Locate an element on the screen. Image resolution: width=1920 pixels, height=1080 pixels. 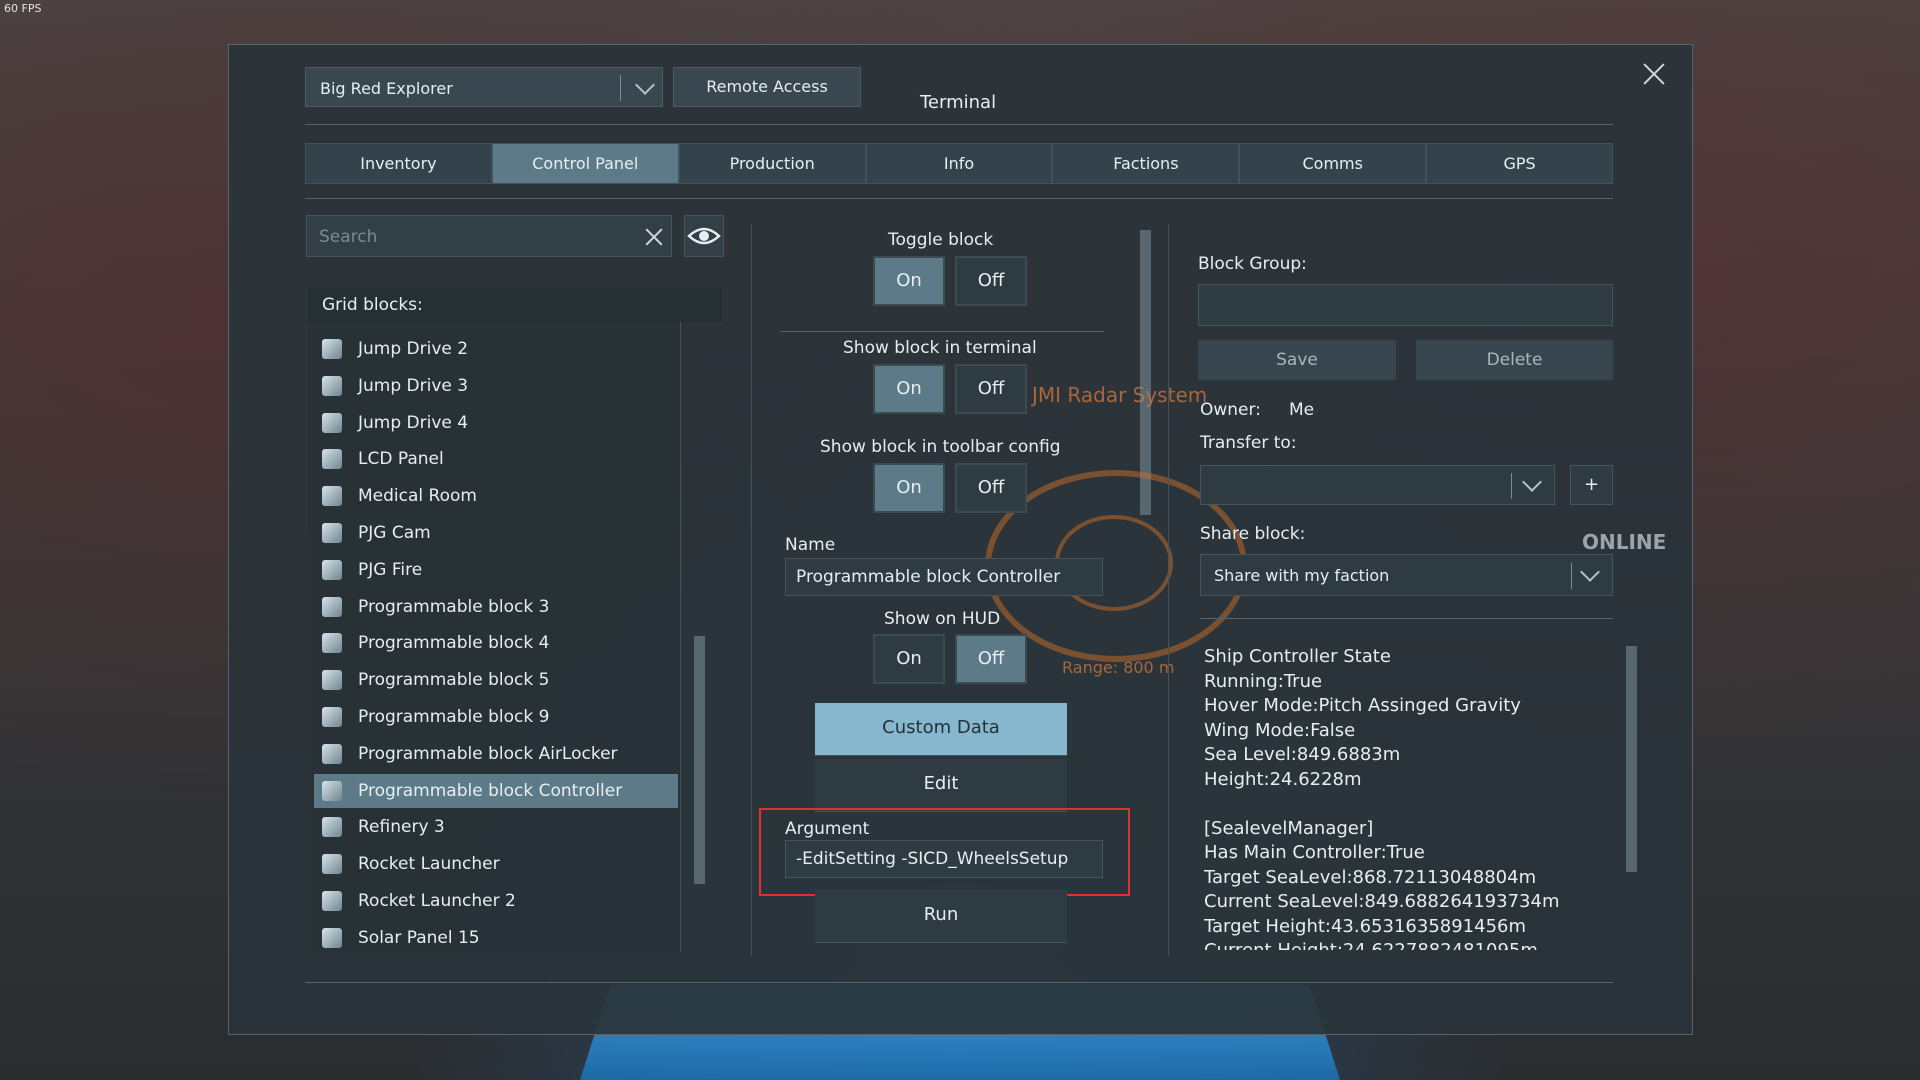
list-item: Jump Drive 4 is located at coordinates (496, 423).